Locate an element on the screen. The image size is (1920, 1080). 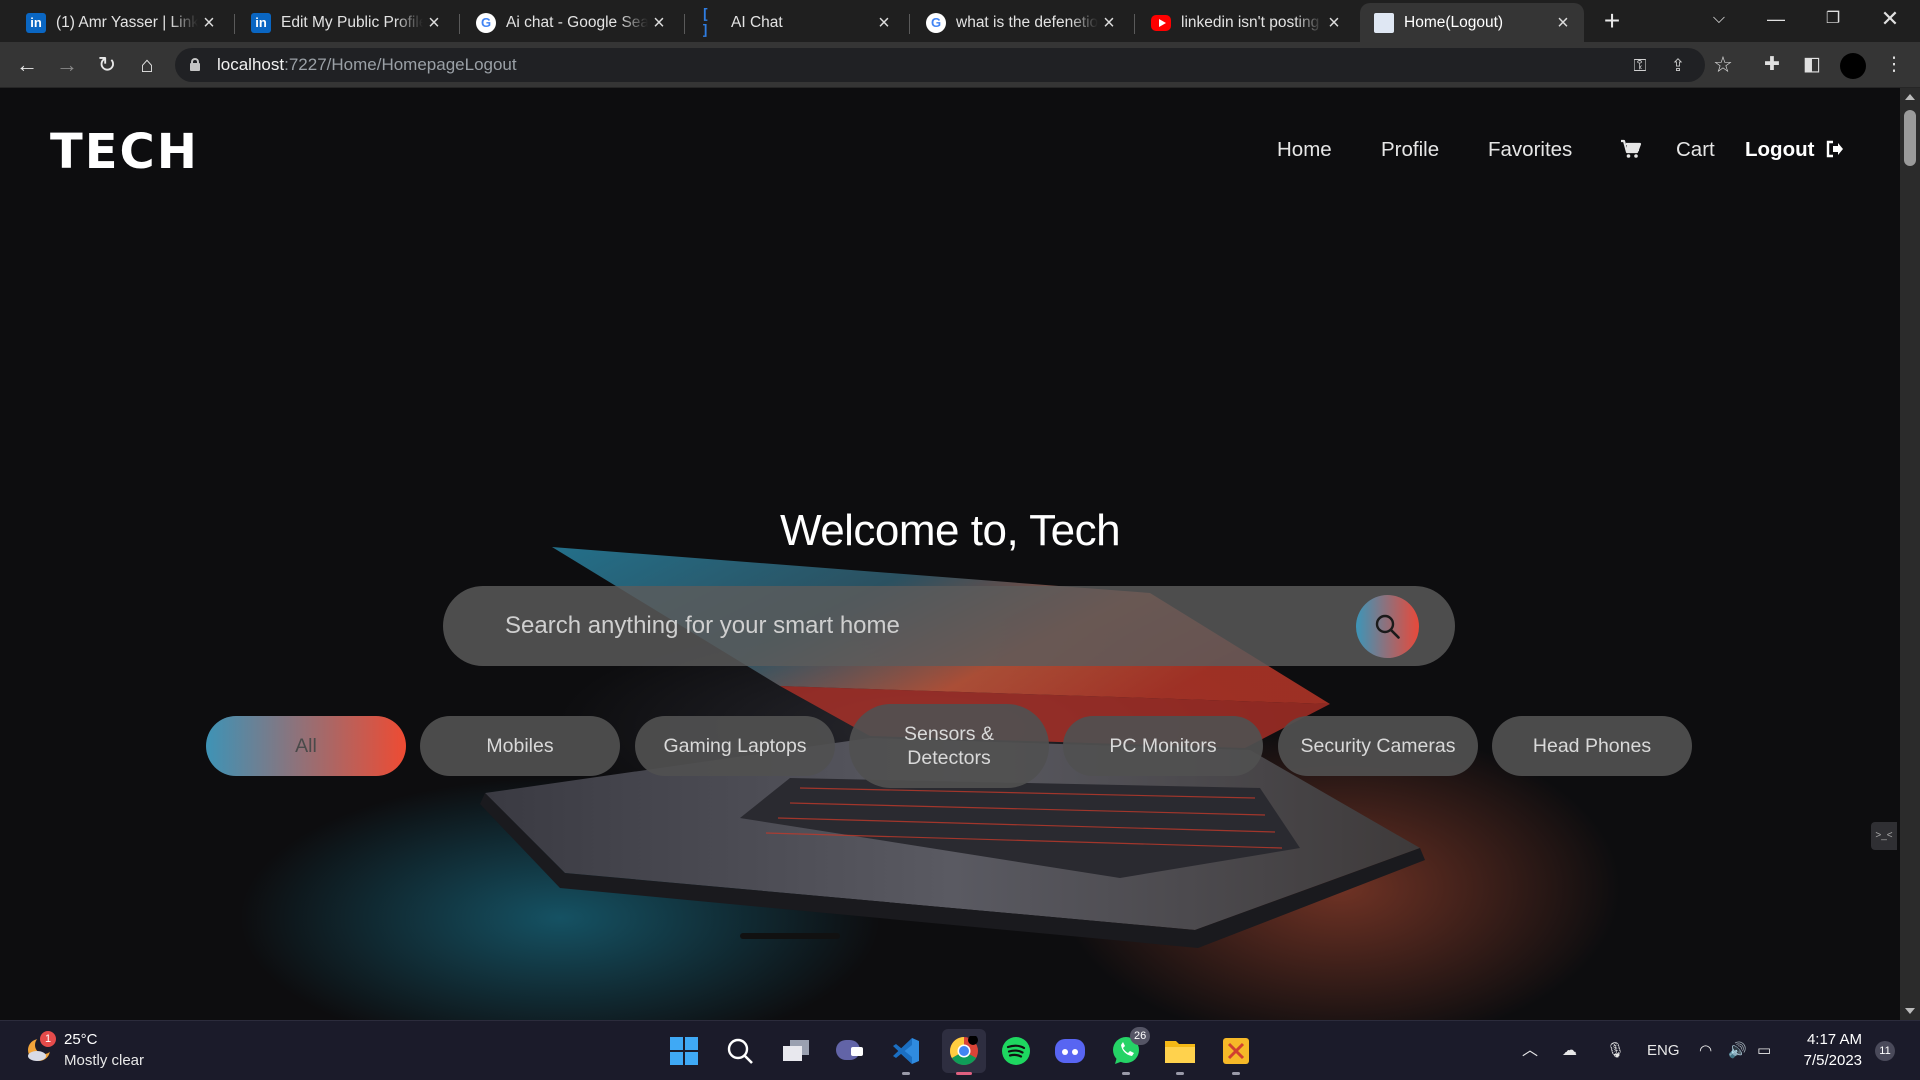
tab-search-icon: ⌵ is located at coordinates (1719, 20).